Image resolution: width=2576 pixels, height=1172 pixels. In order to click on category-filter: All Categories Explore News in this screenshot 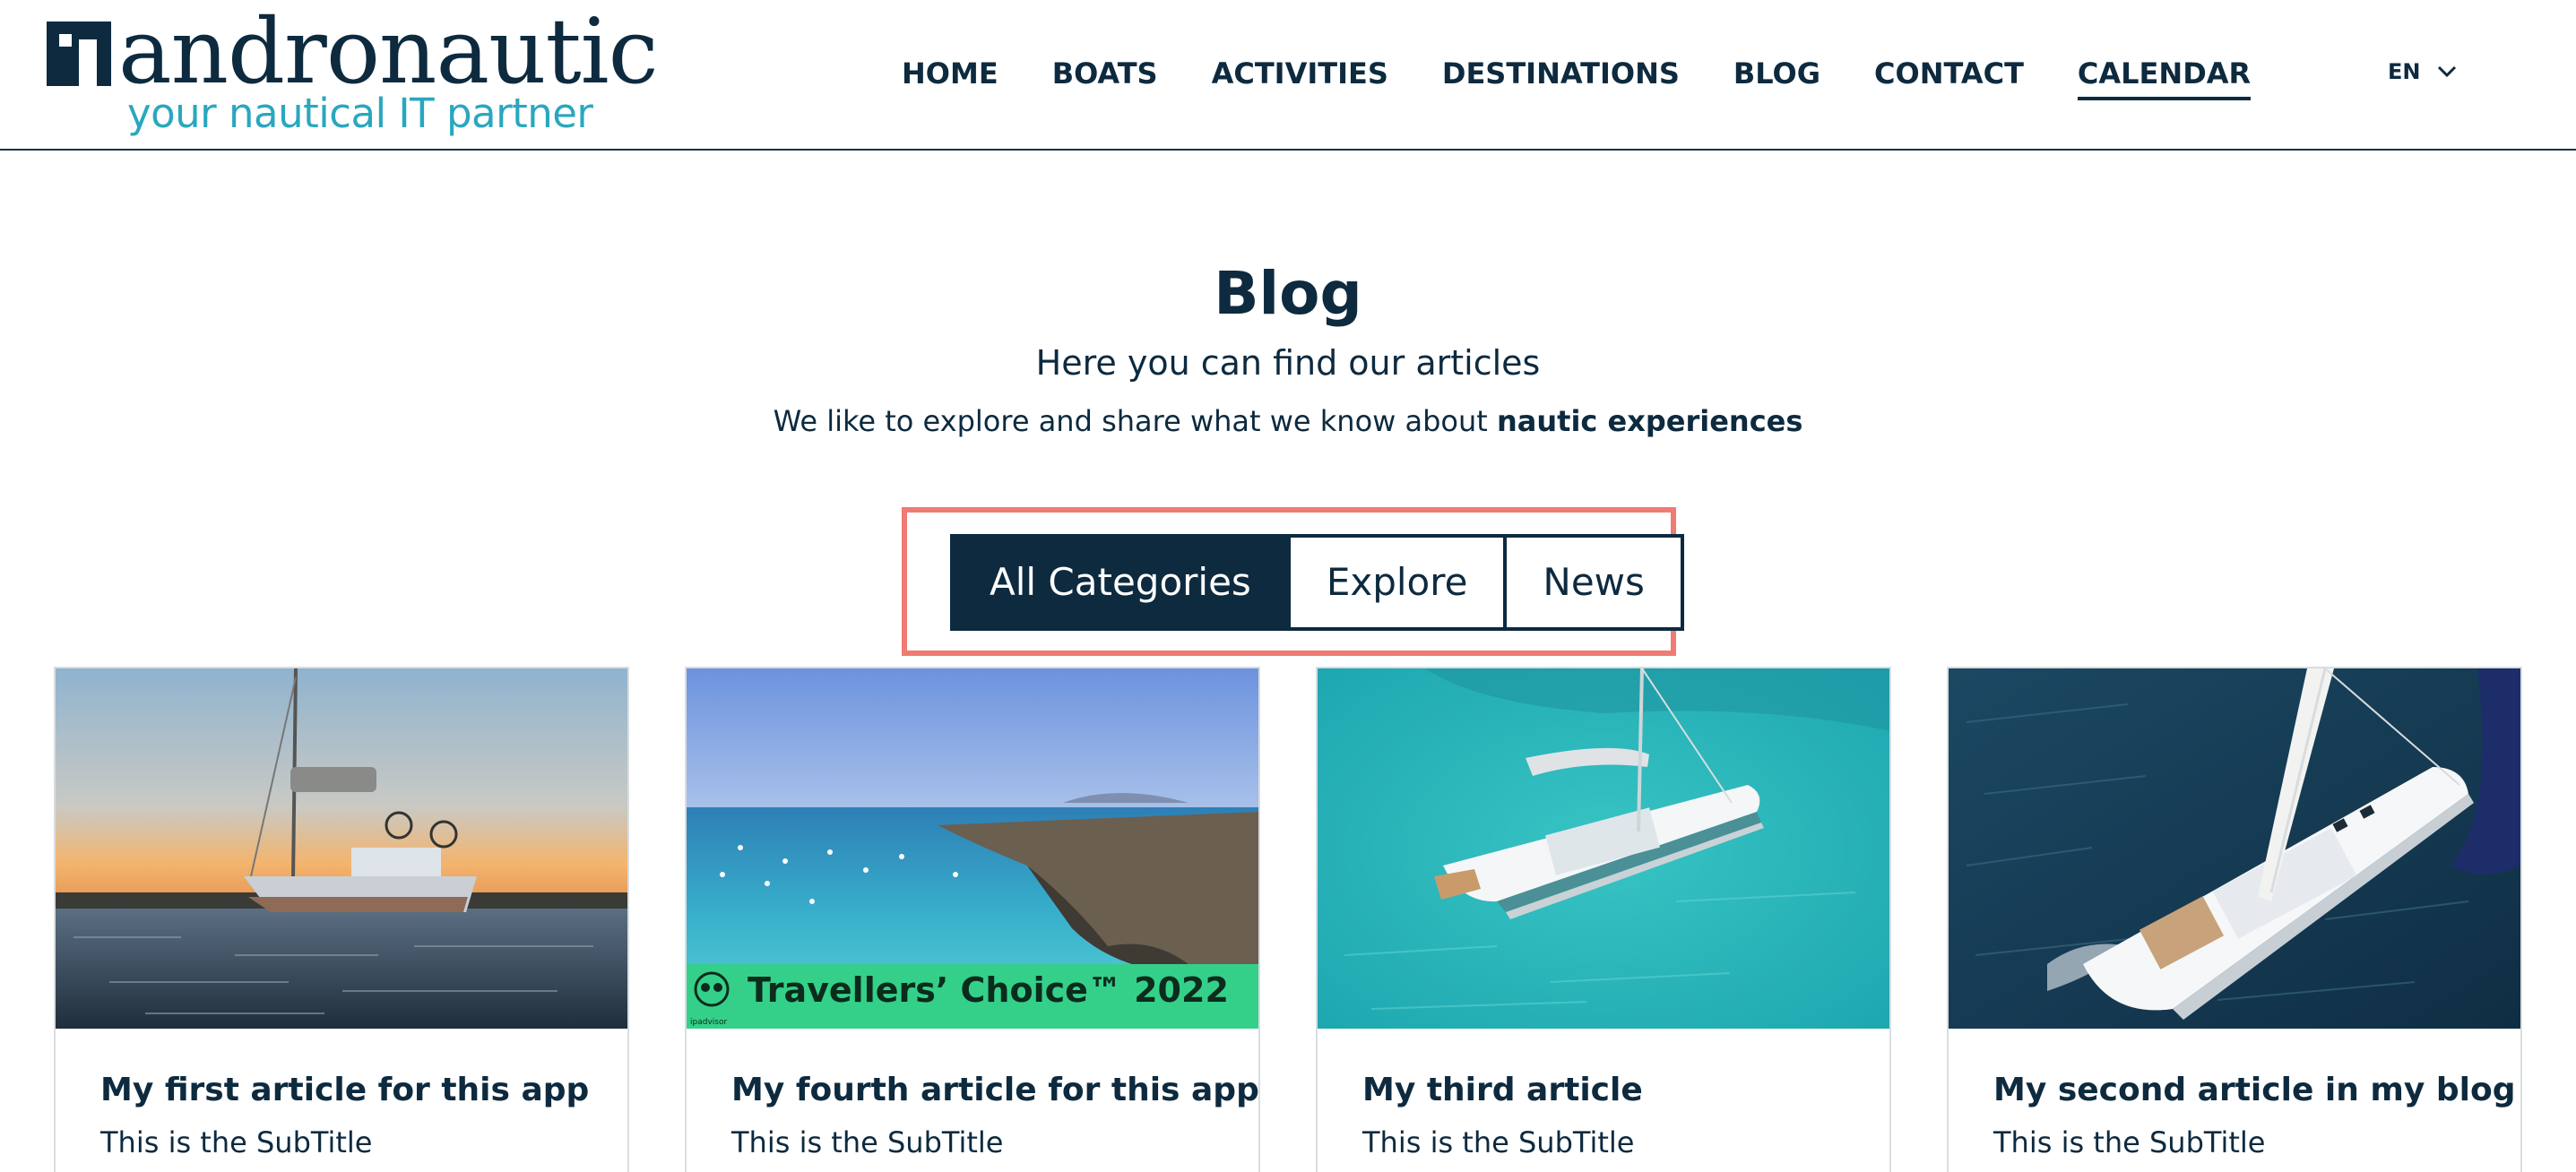, I will do `click(1317, 582)`.